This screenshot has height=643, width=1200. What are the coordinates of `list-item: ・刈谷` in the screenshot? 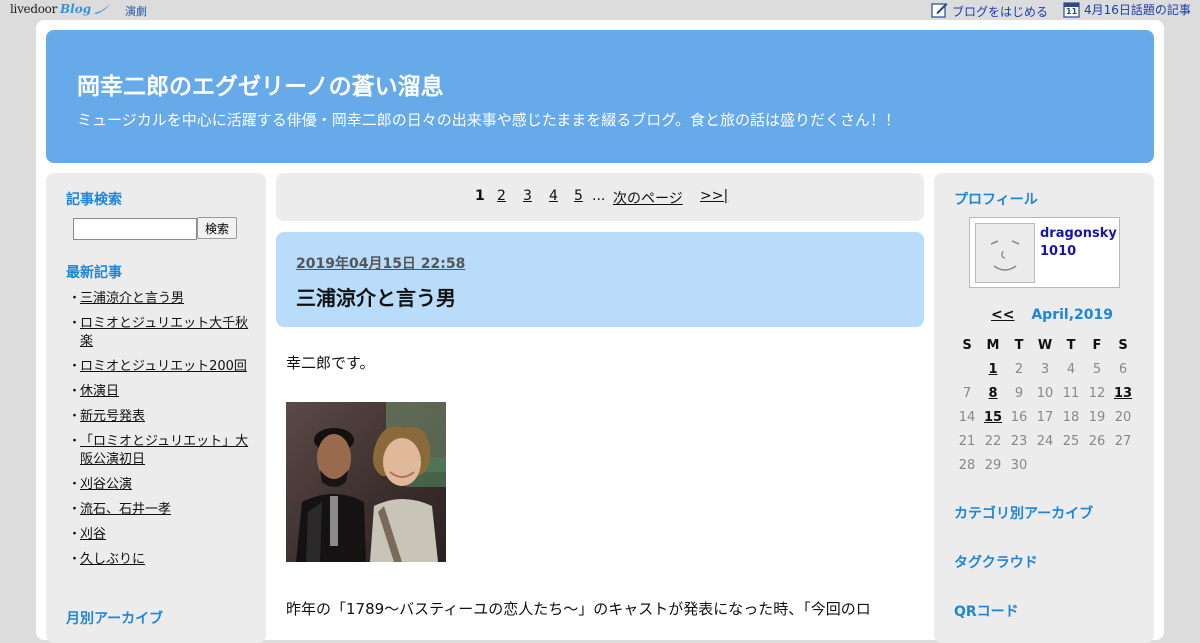 It's located at (87, 534).